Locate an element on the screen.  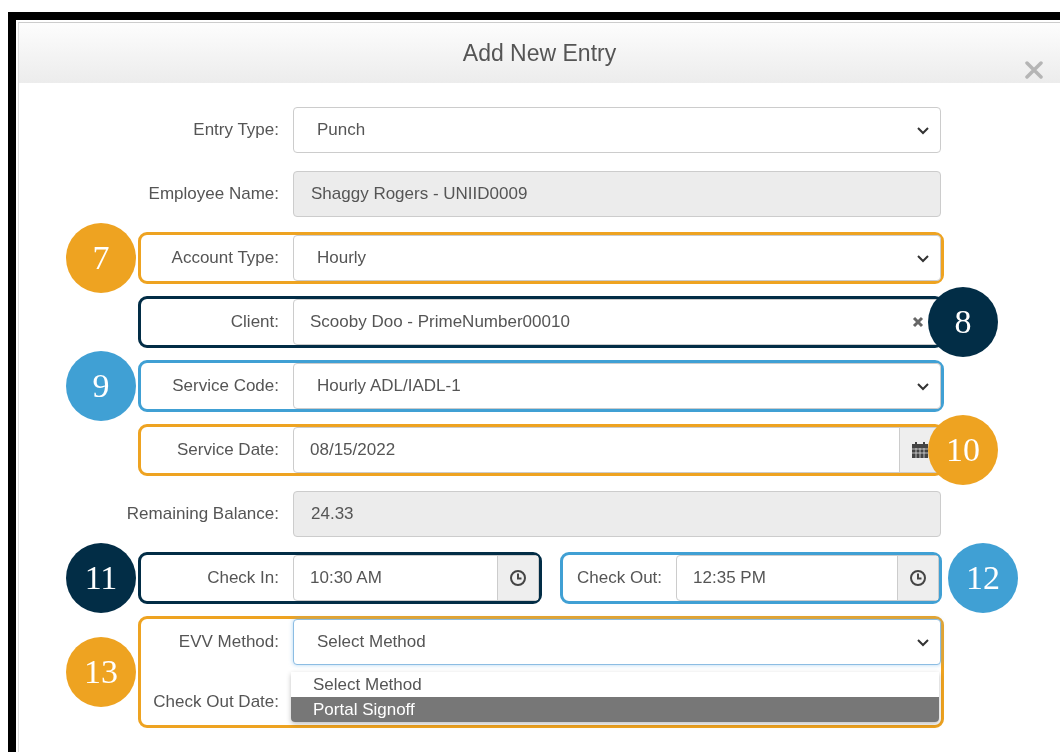
field-label: Account Type: is located at coordinates (225, 258).